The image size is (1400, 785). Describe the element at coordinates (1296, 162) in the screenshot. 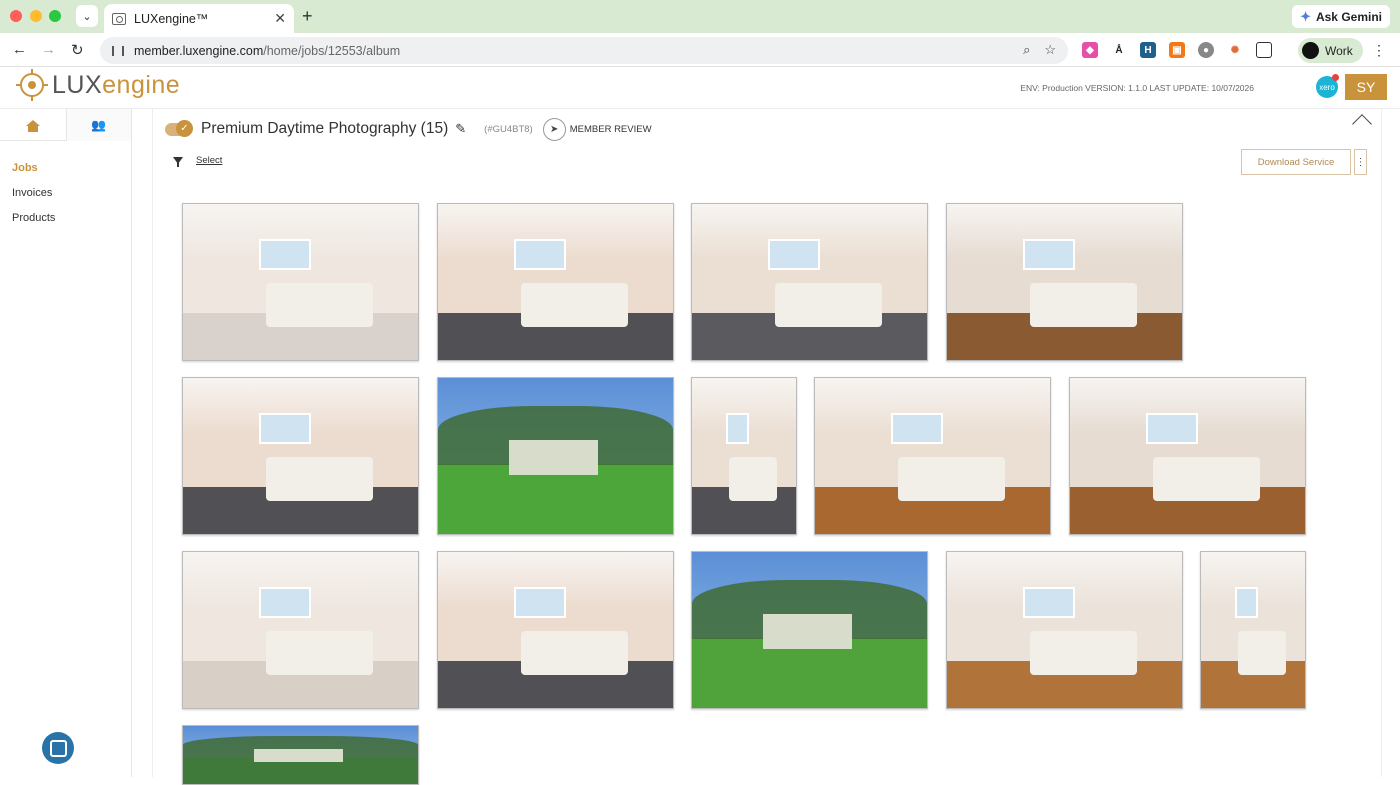

I see `download-service-button: Download Service` at that location.